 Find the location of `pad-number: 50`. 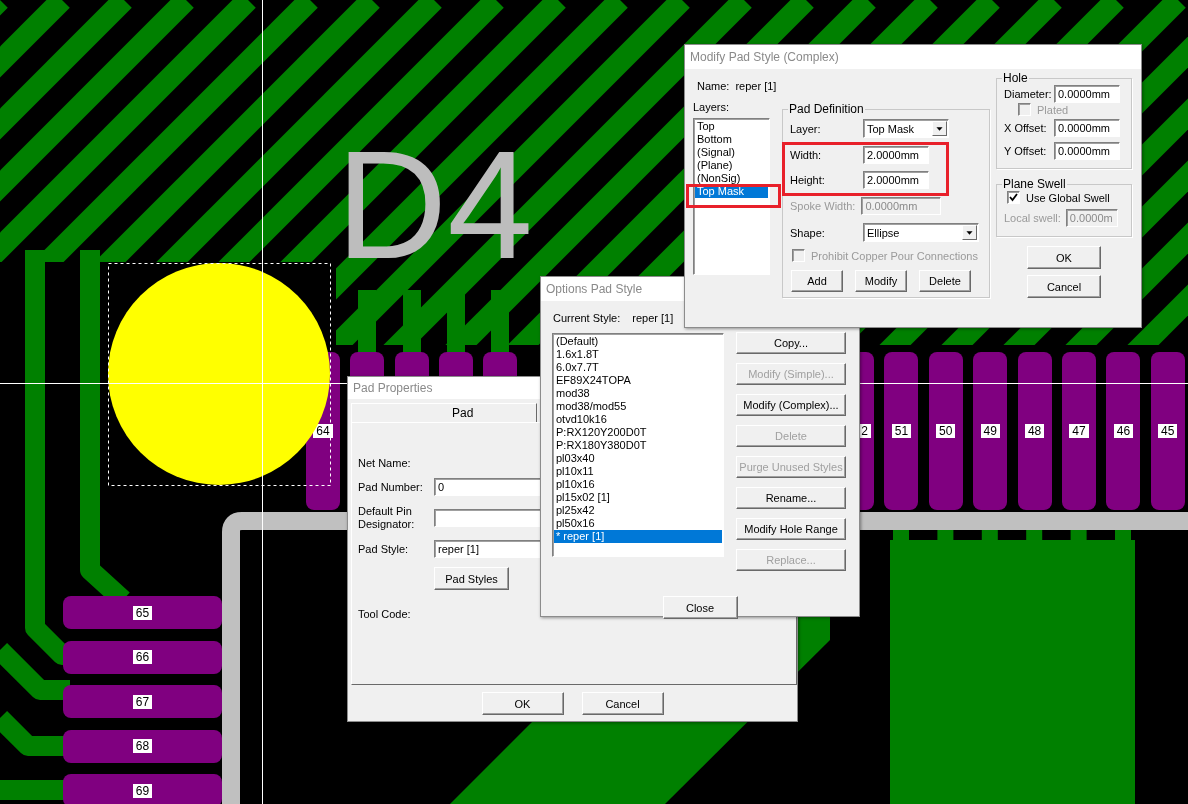

pad-number: 50 is located at coordinates (946, 431).